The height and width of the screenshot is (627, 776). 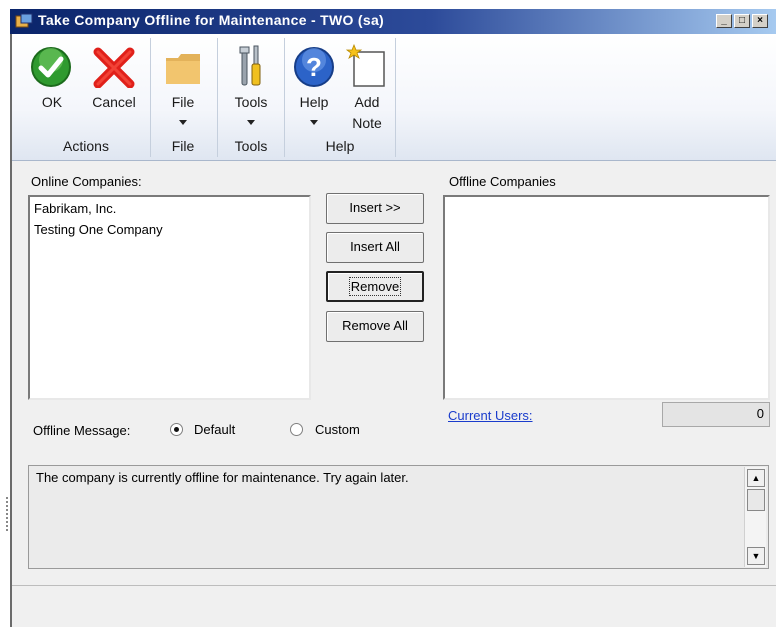 What do you see at coordinates (755, 517) in the screenshot?
I see `message-scrollbar: ▲ ▼` at bounding box center [755, 517].